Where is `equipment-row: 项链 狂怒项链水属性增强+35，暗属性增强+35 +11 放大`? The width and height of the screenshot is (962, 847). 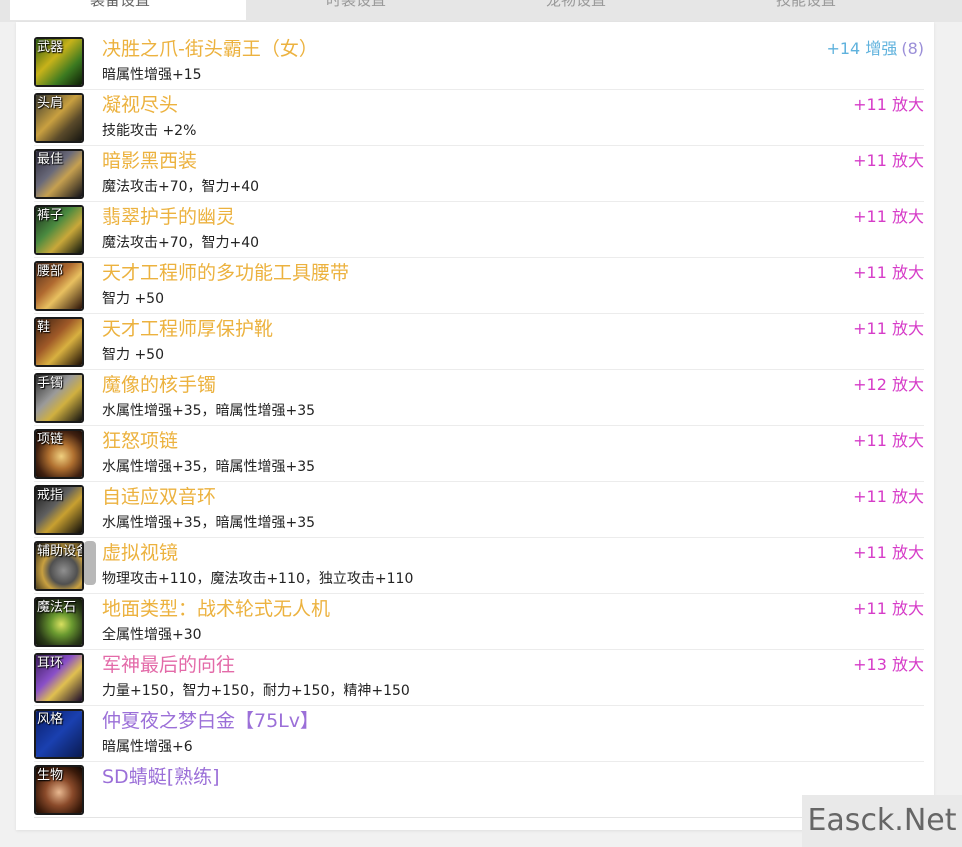 equipment-row: 项链 狂怒项链水属性增强+35，暗属性增强+35 +11 放大 is located at coordinates (479, 454).